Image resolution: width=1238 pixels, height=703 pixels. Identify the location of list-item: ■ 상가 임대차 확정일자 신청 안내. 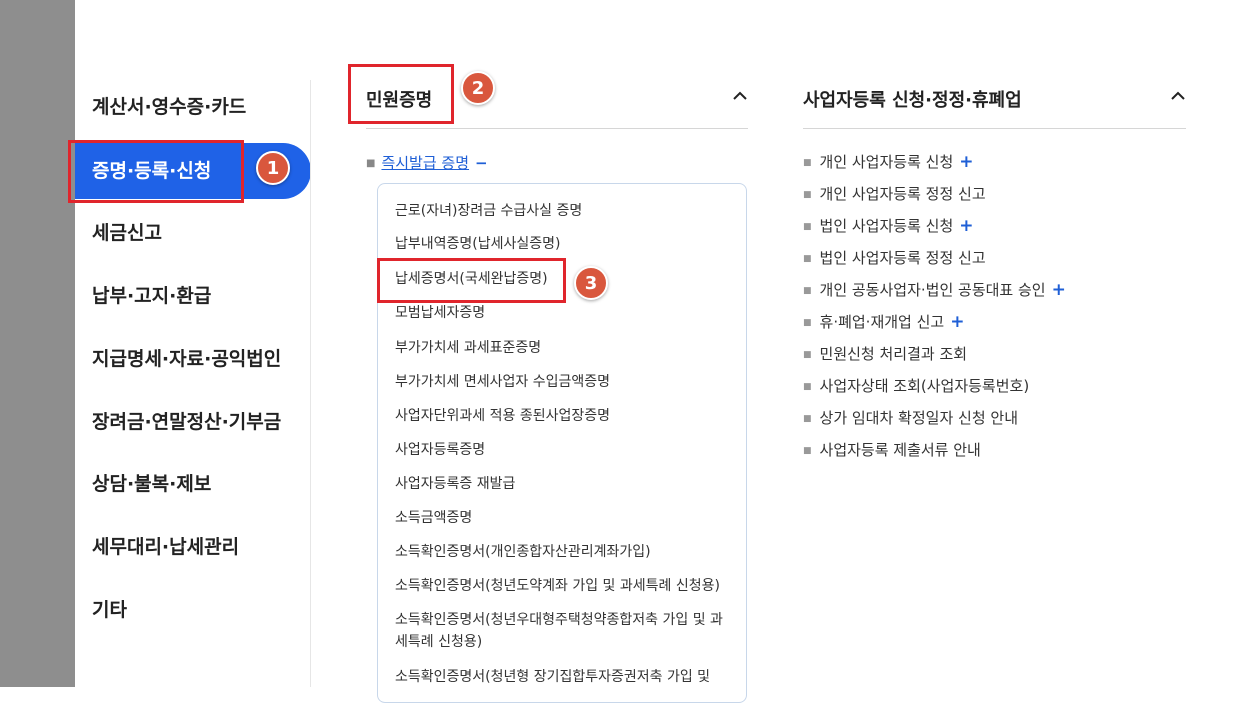
(910, 418).